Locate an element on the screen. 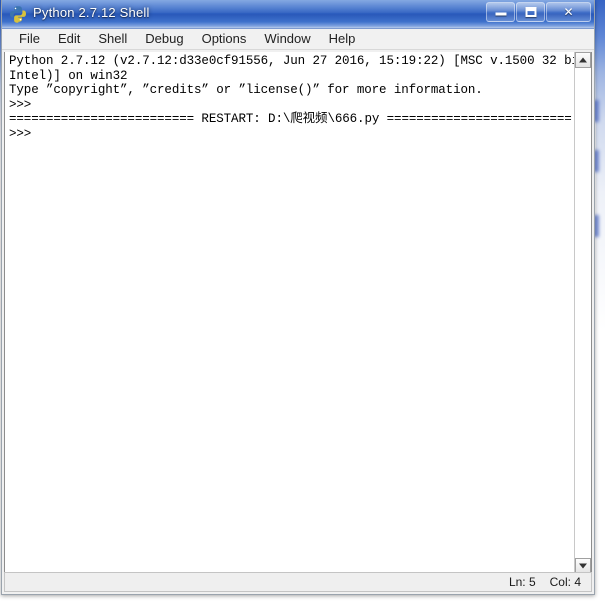 This screenshot has width=605, height=602. minimize-button is located at coordinates (500, 12).